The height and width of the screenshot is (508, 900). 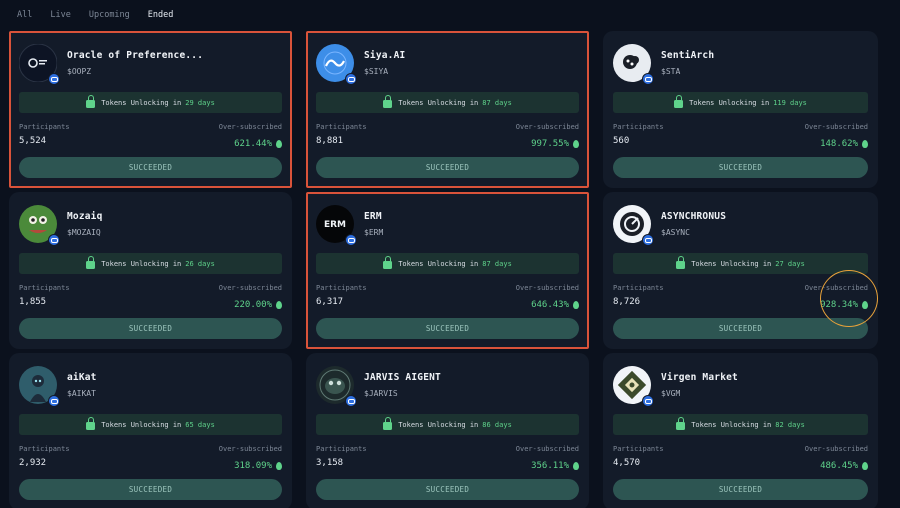 I want to click on unlock-banner: Tokens Unlocking in 86 days, so click(x=447, y=424).